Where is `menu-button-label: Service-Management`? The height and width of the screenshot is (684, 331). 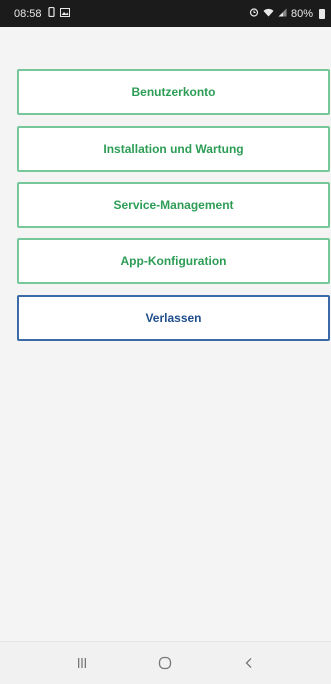 menu-button-label: Service-Management is located at coordinates (173, 205).